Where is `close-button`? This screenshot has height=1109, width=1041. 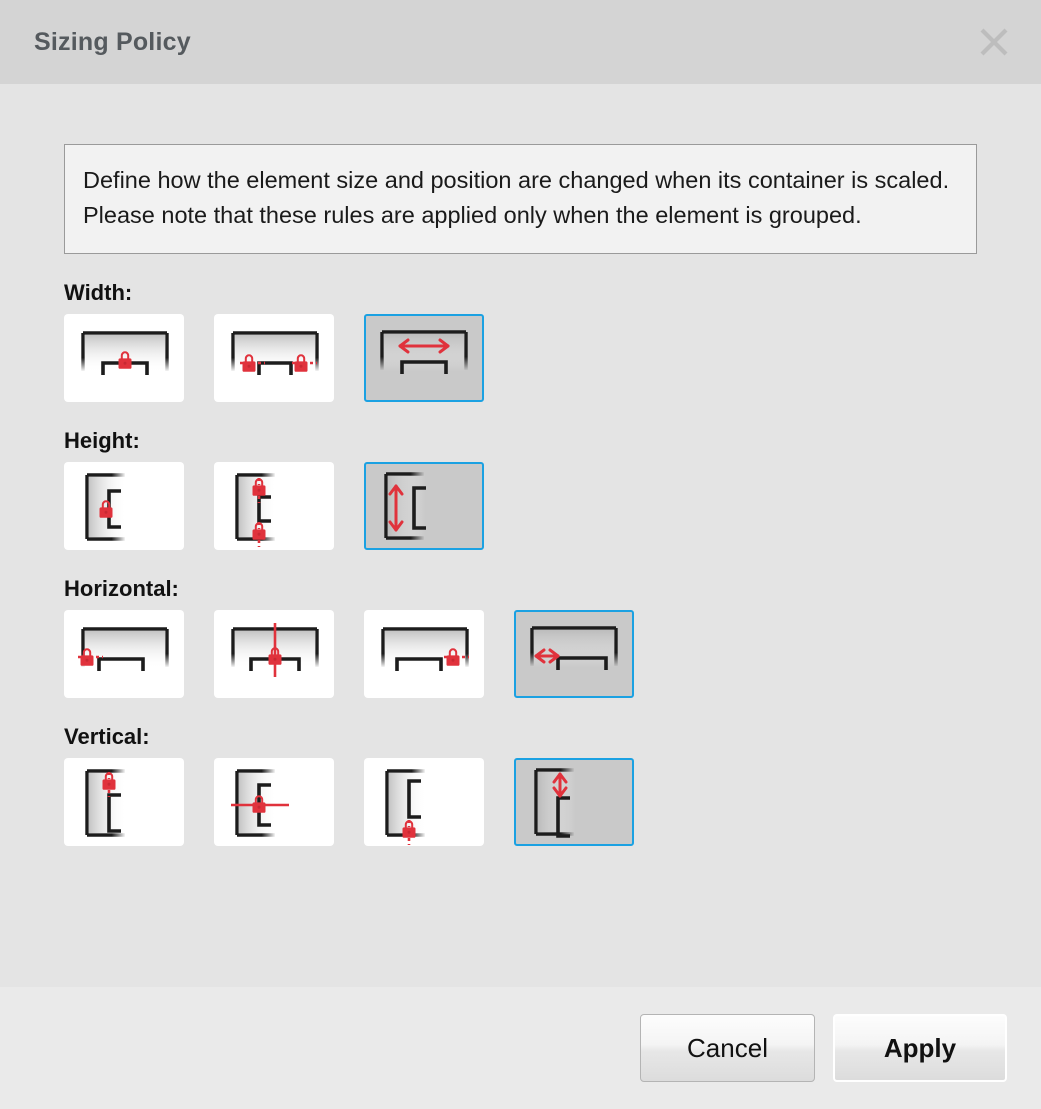
close-button is located at coordinates (994, 42).